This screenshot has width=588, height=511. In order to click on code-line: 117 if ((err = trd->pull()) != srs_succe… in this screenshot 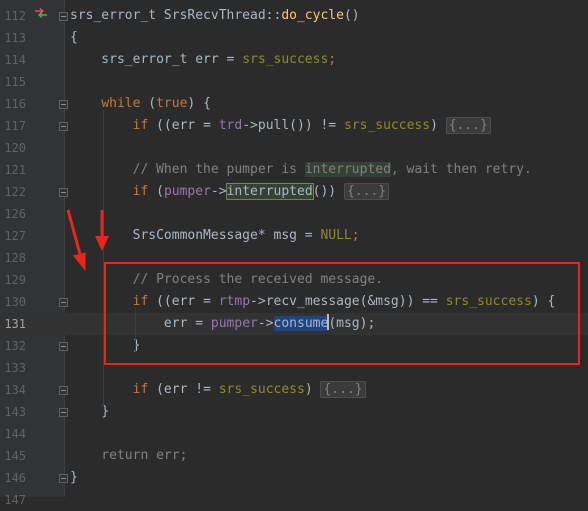, I will do `click(294, 126)`.